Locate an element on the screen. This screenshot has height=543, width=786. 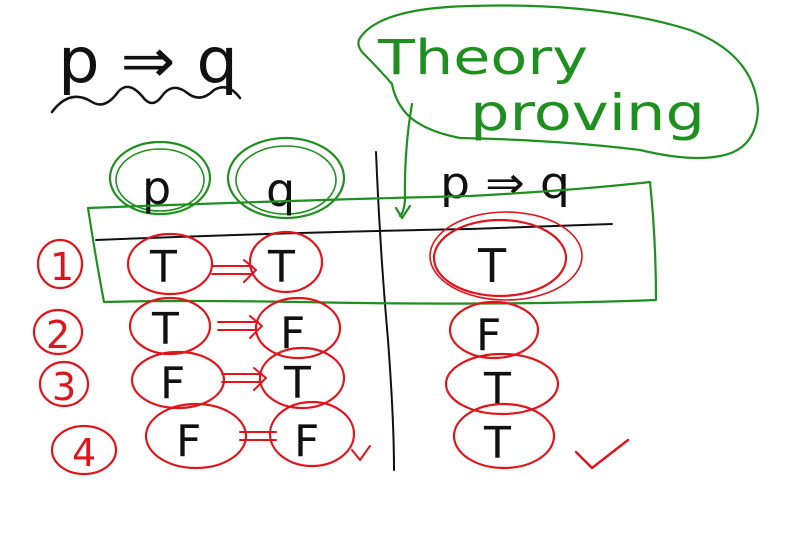
row-number: 2 is located at coordinates (58, 335).